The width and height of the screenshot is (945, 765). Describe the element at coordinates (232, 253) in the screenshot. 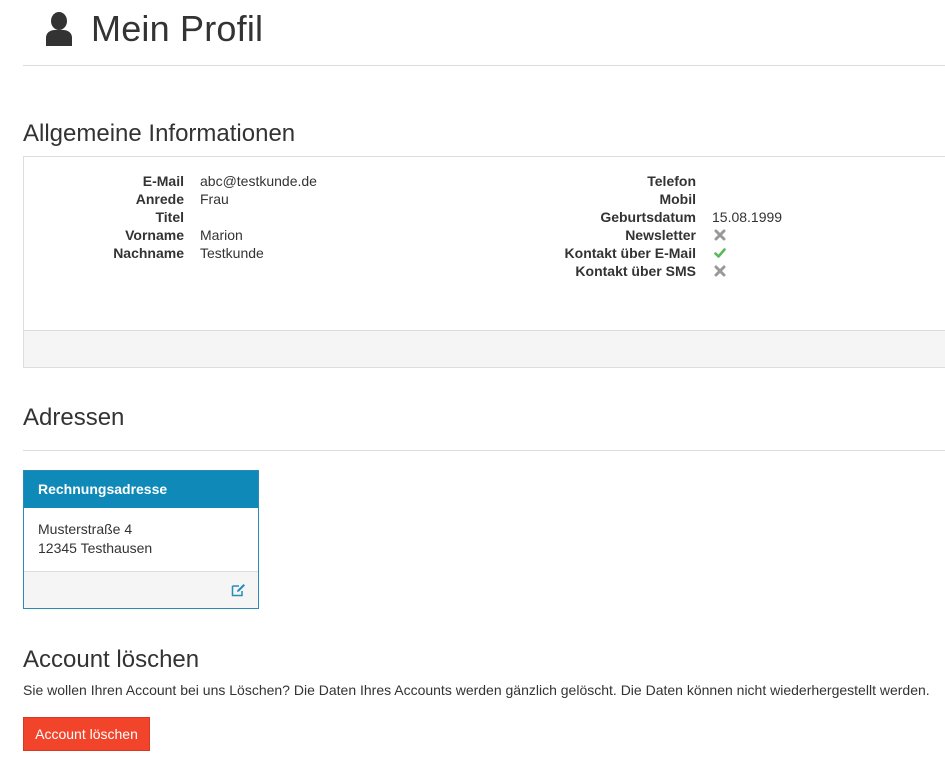

I see `info-value-nachname: Testkunde` at that location.